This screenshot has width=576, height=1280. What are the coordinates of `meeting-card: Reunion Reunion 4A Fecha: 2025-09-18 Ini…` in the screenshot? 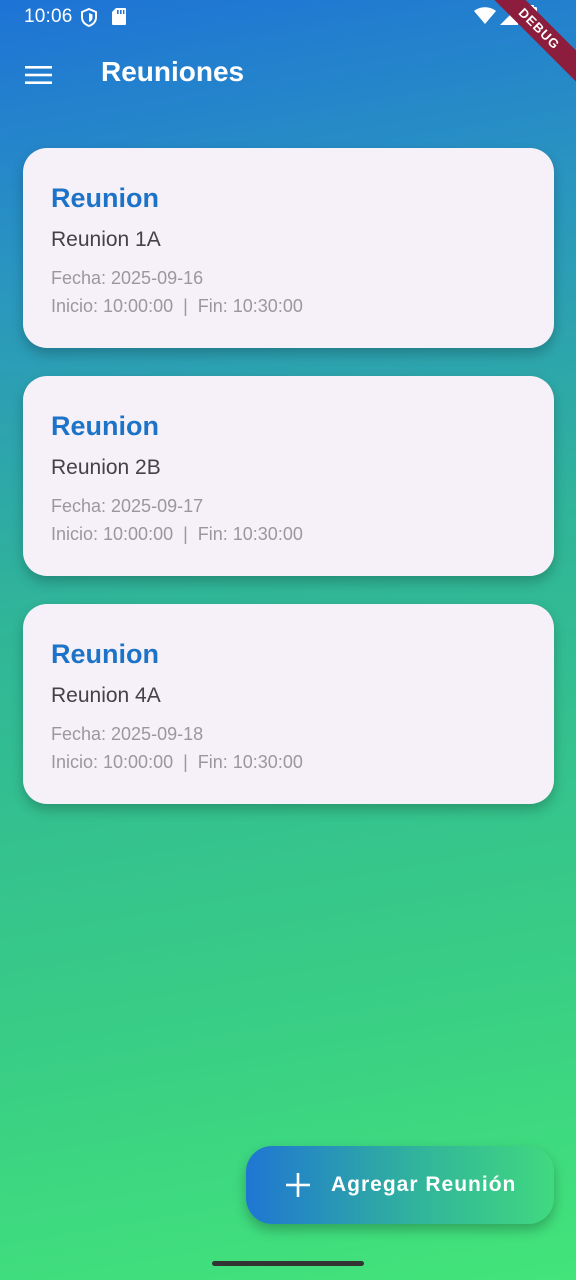 It's located at (288, 704).